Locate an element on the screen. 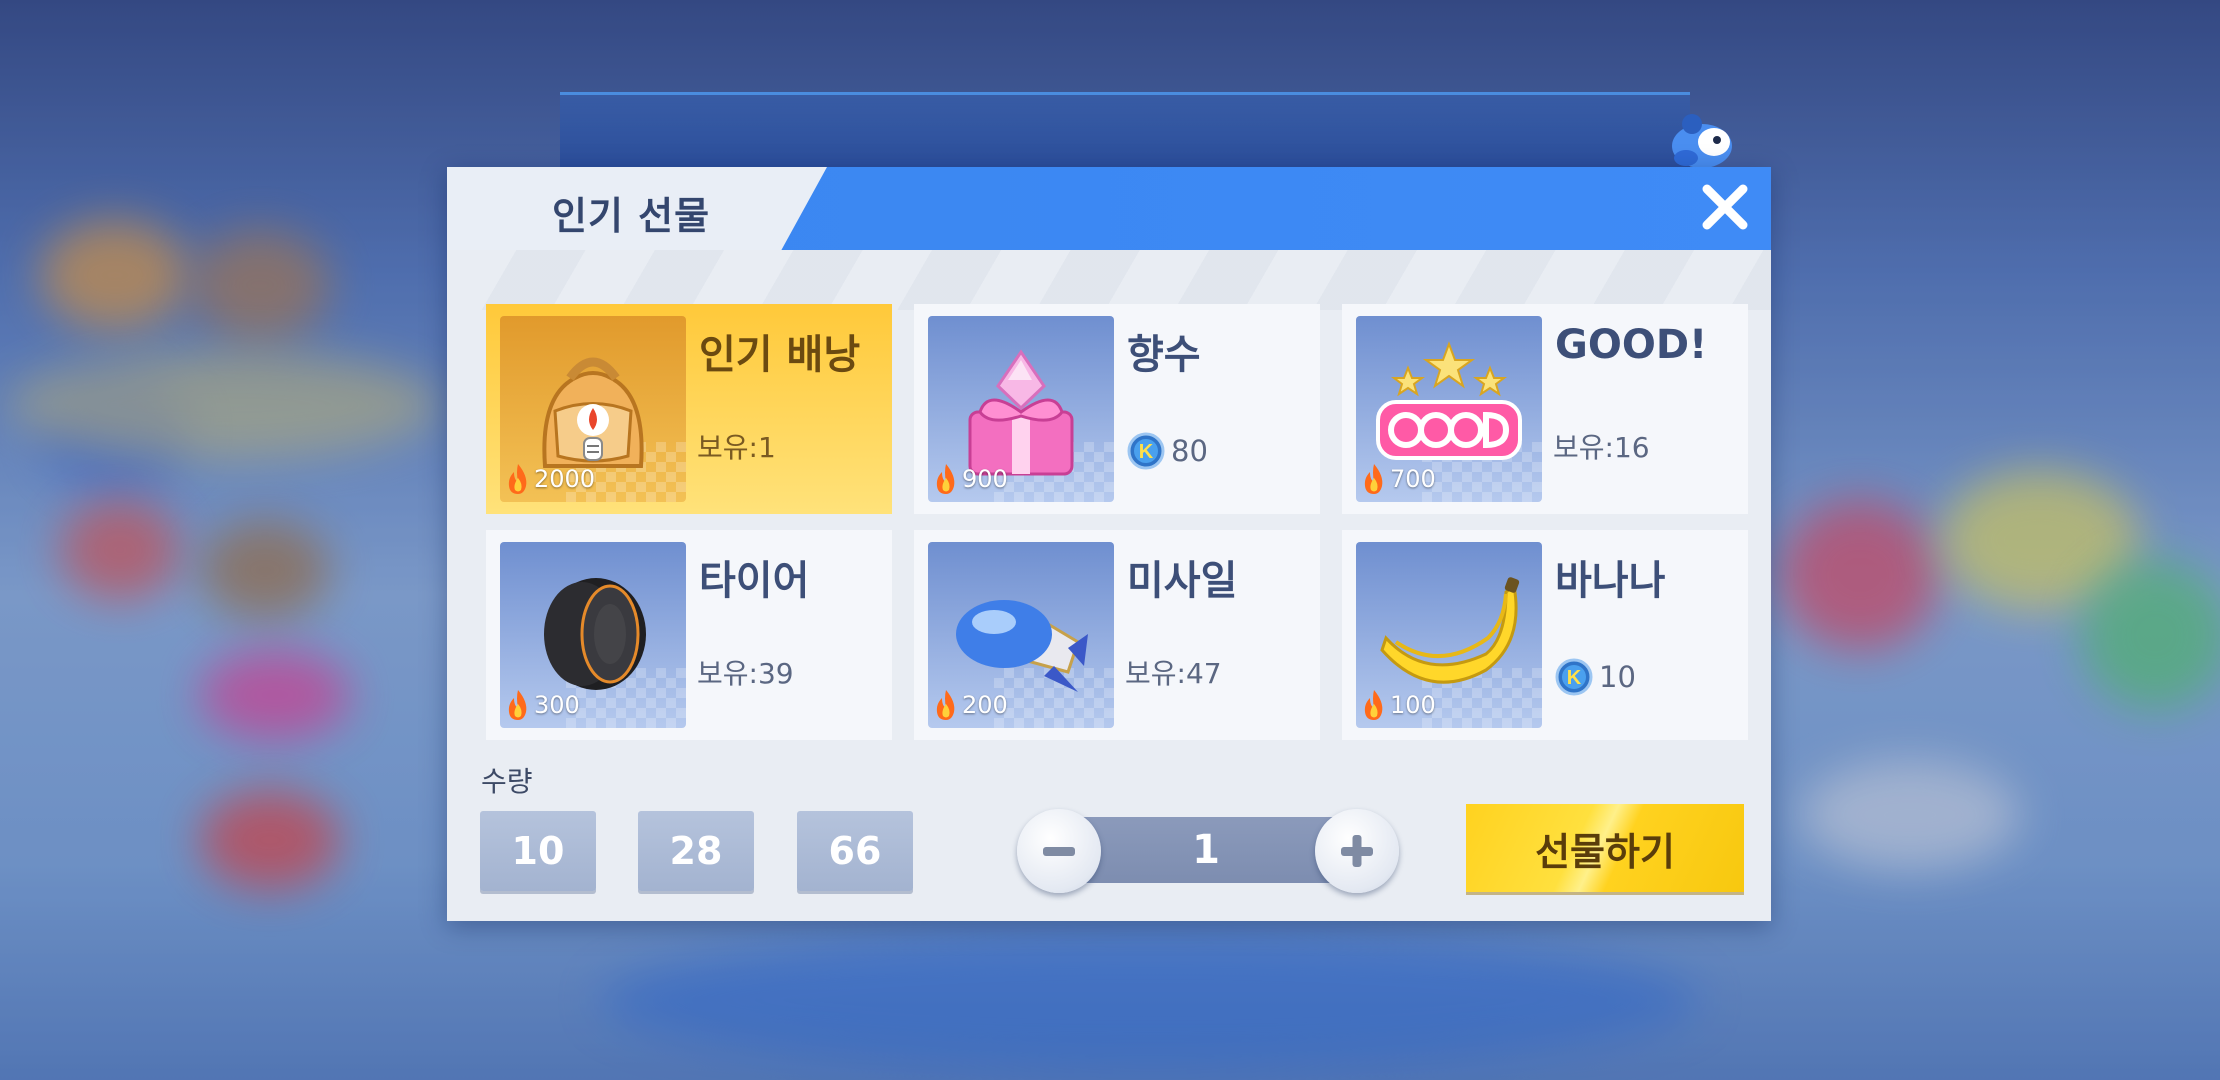 This screenshot has height=1080, width=2220. quantity-label: 수량 is located at coordinates (507, 781).